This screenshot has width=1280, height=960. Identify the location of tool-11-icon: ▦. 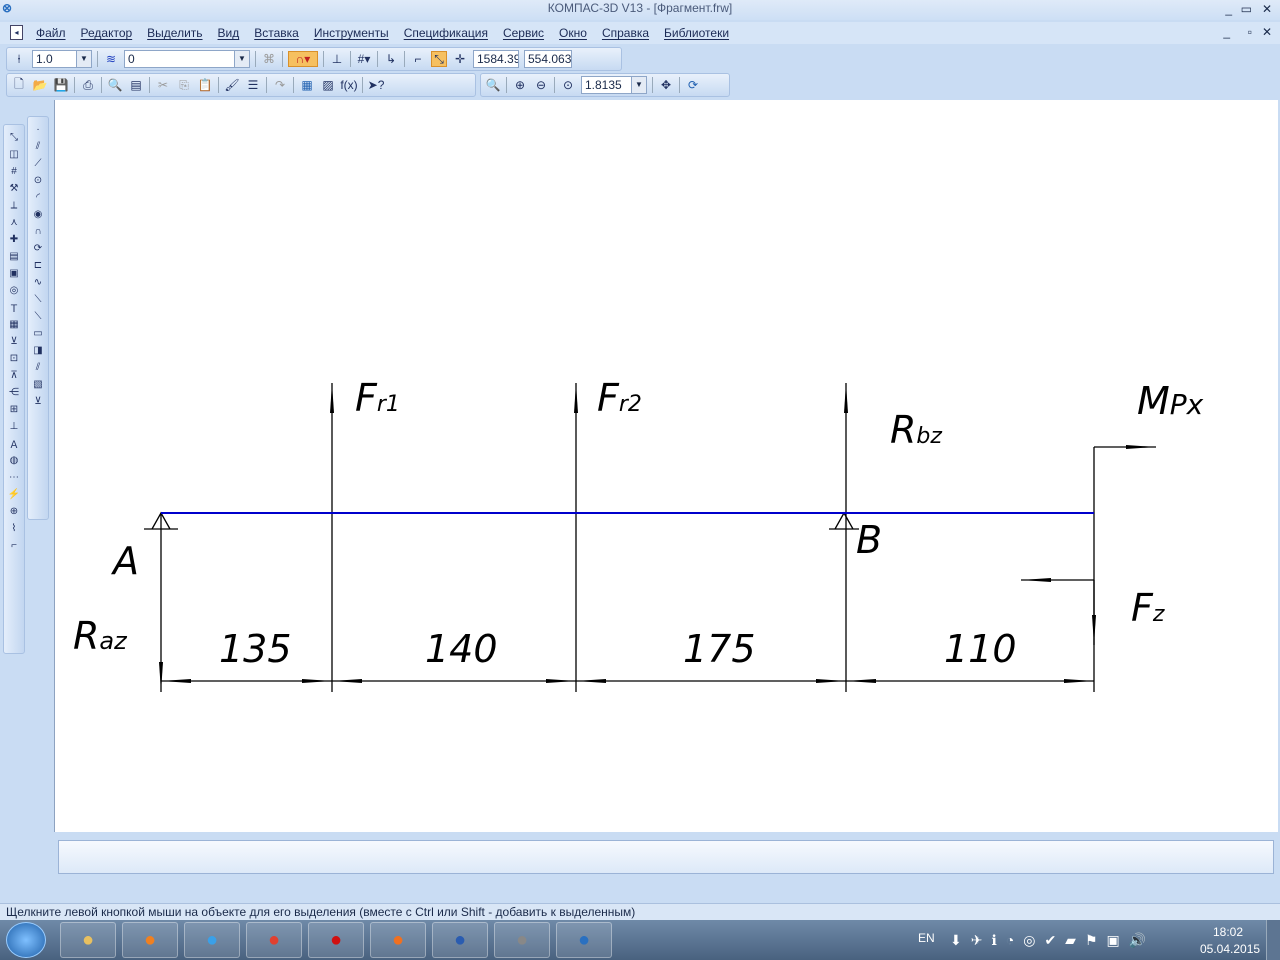
(14, 324).